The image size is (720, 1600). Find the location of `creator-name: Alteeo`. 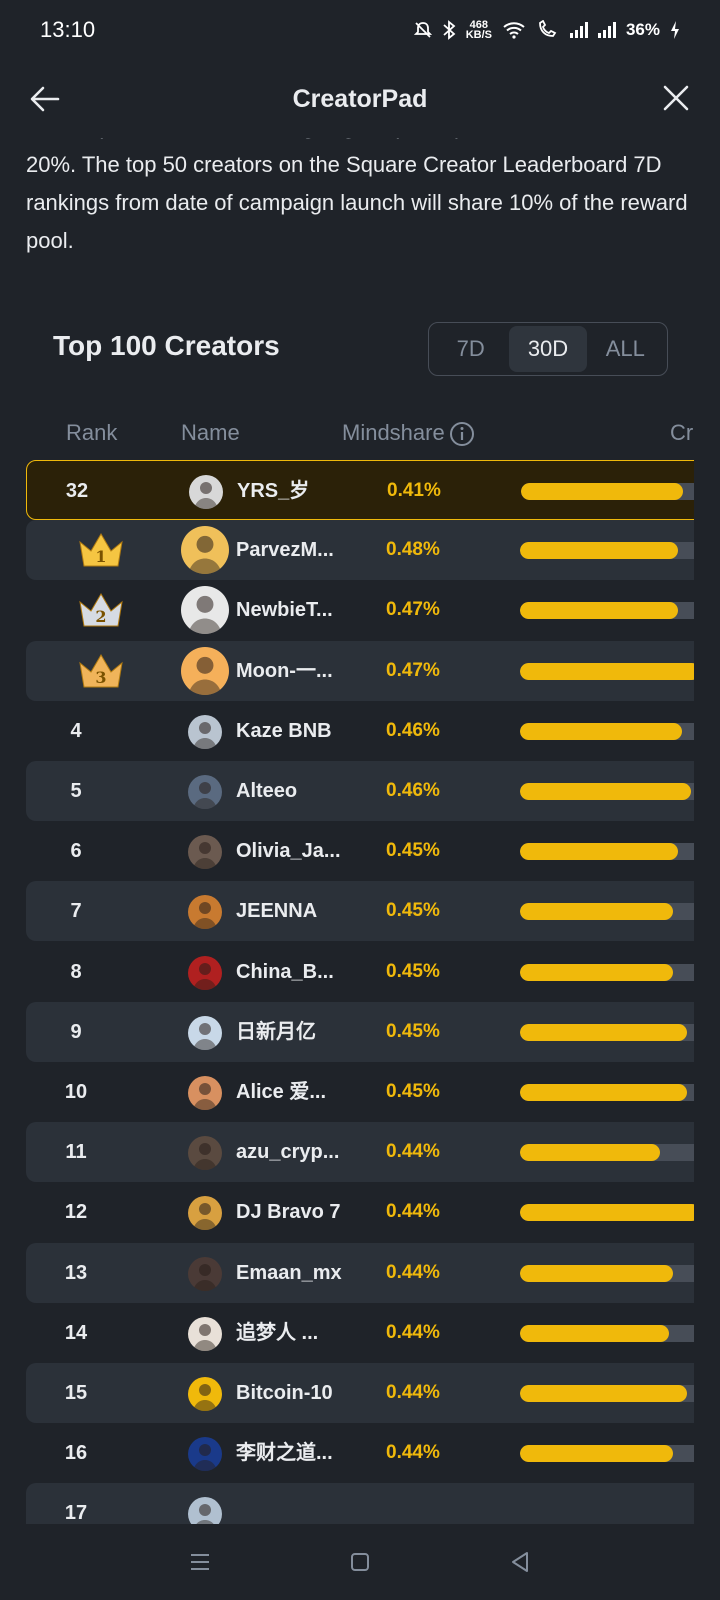

creator-name: Alteeo is located at coordinates (266, 791).